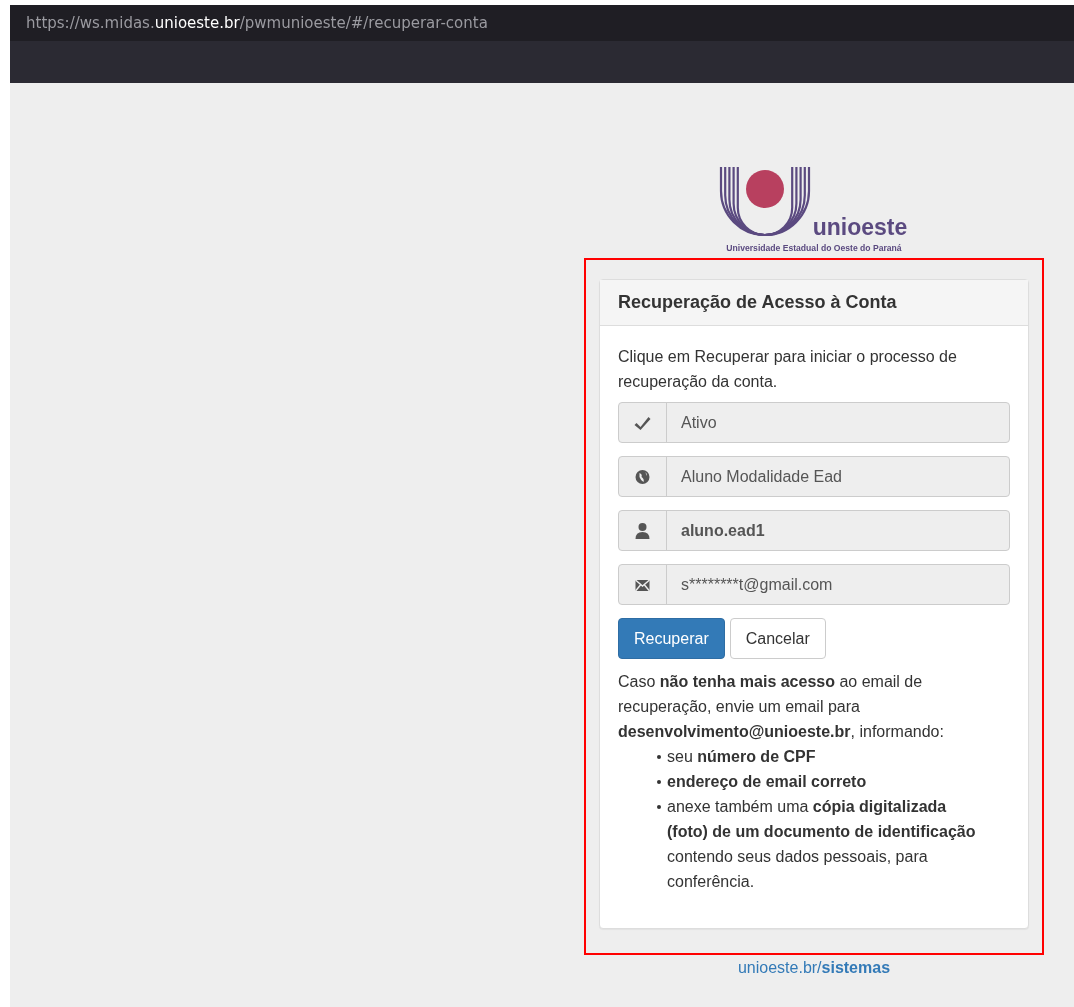 The height and width of the screenshot is (1007, 1074). Describe the element at coordinates (814, 476) in the screenshot. I see `input-field: Aluno Modalidade Ead` at that location.